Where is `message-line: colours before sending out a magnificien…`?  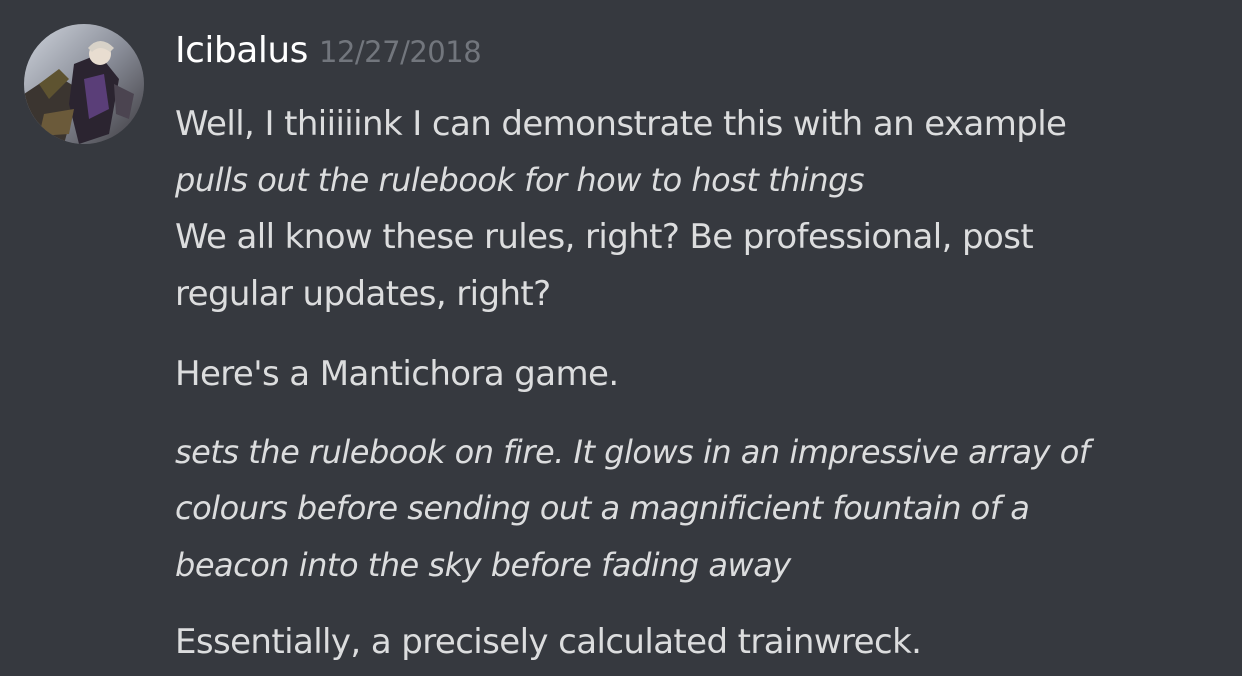 message-line: colours before sending out a magnificien… is located at coordinates (602, 508).